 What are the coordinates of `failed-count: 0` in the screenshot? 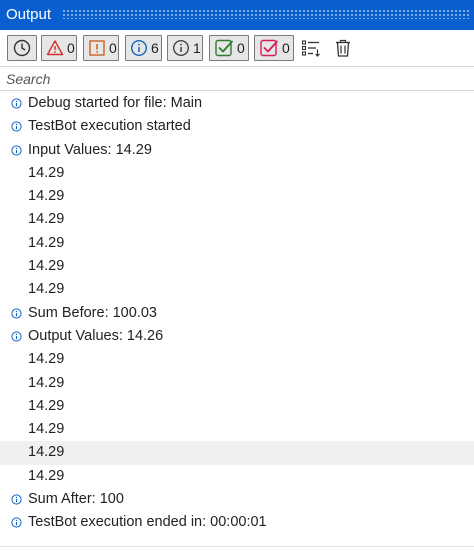 It's located at (286, 48).